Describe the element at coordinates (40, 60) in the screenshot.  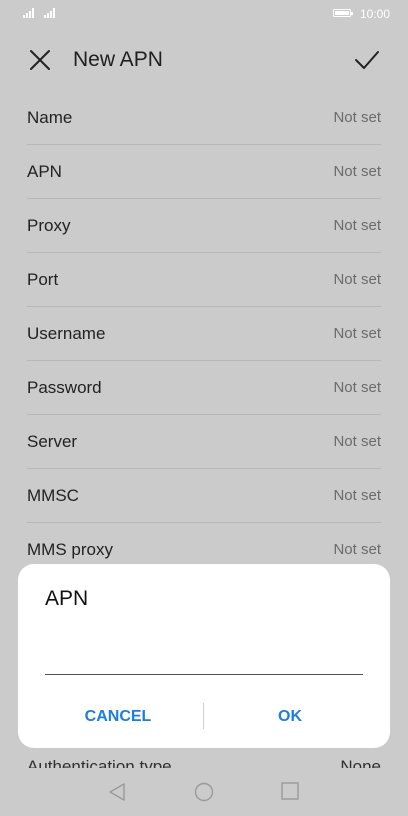
I see `close-icon` at that location.